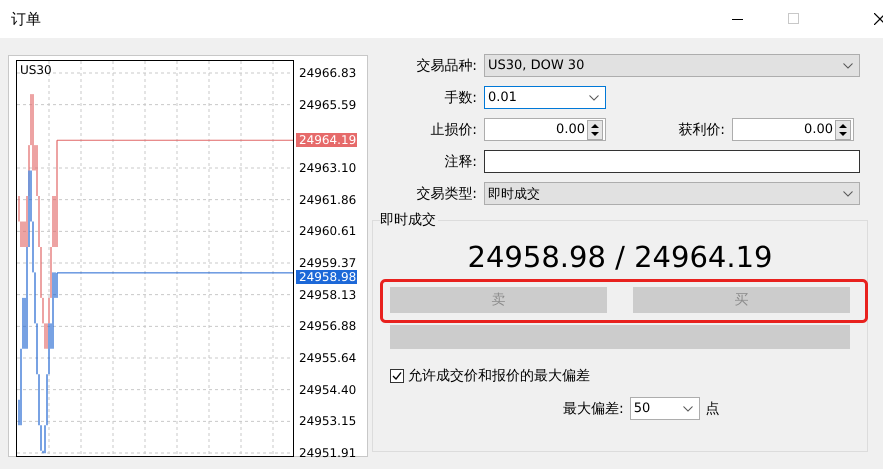 This screenshot has height=469, width=883. Describe the element at coordinates (620, 257) in the screenshot. I see `quote-price: 24958.98 / 24964.19` at that location.